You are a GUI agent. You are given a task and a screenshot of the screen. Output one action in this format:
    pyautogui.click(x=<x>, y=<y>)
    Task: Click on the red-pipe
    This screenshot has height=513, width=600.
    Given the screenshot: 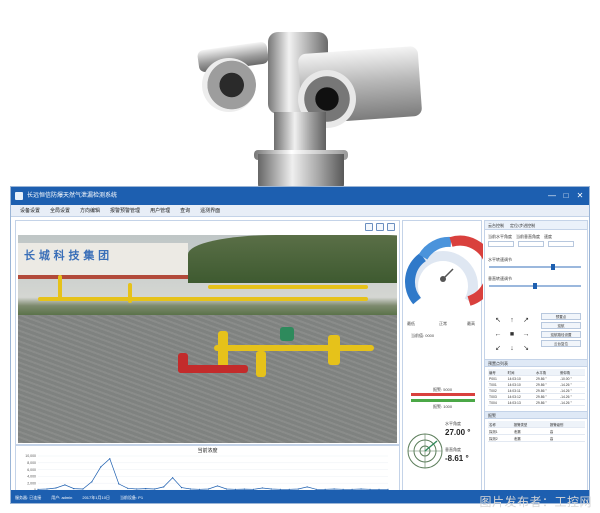 What is the action you would take?
    pyautogui.click(x=213, y=369)
    